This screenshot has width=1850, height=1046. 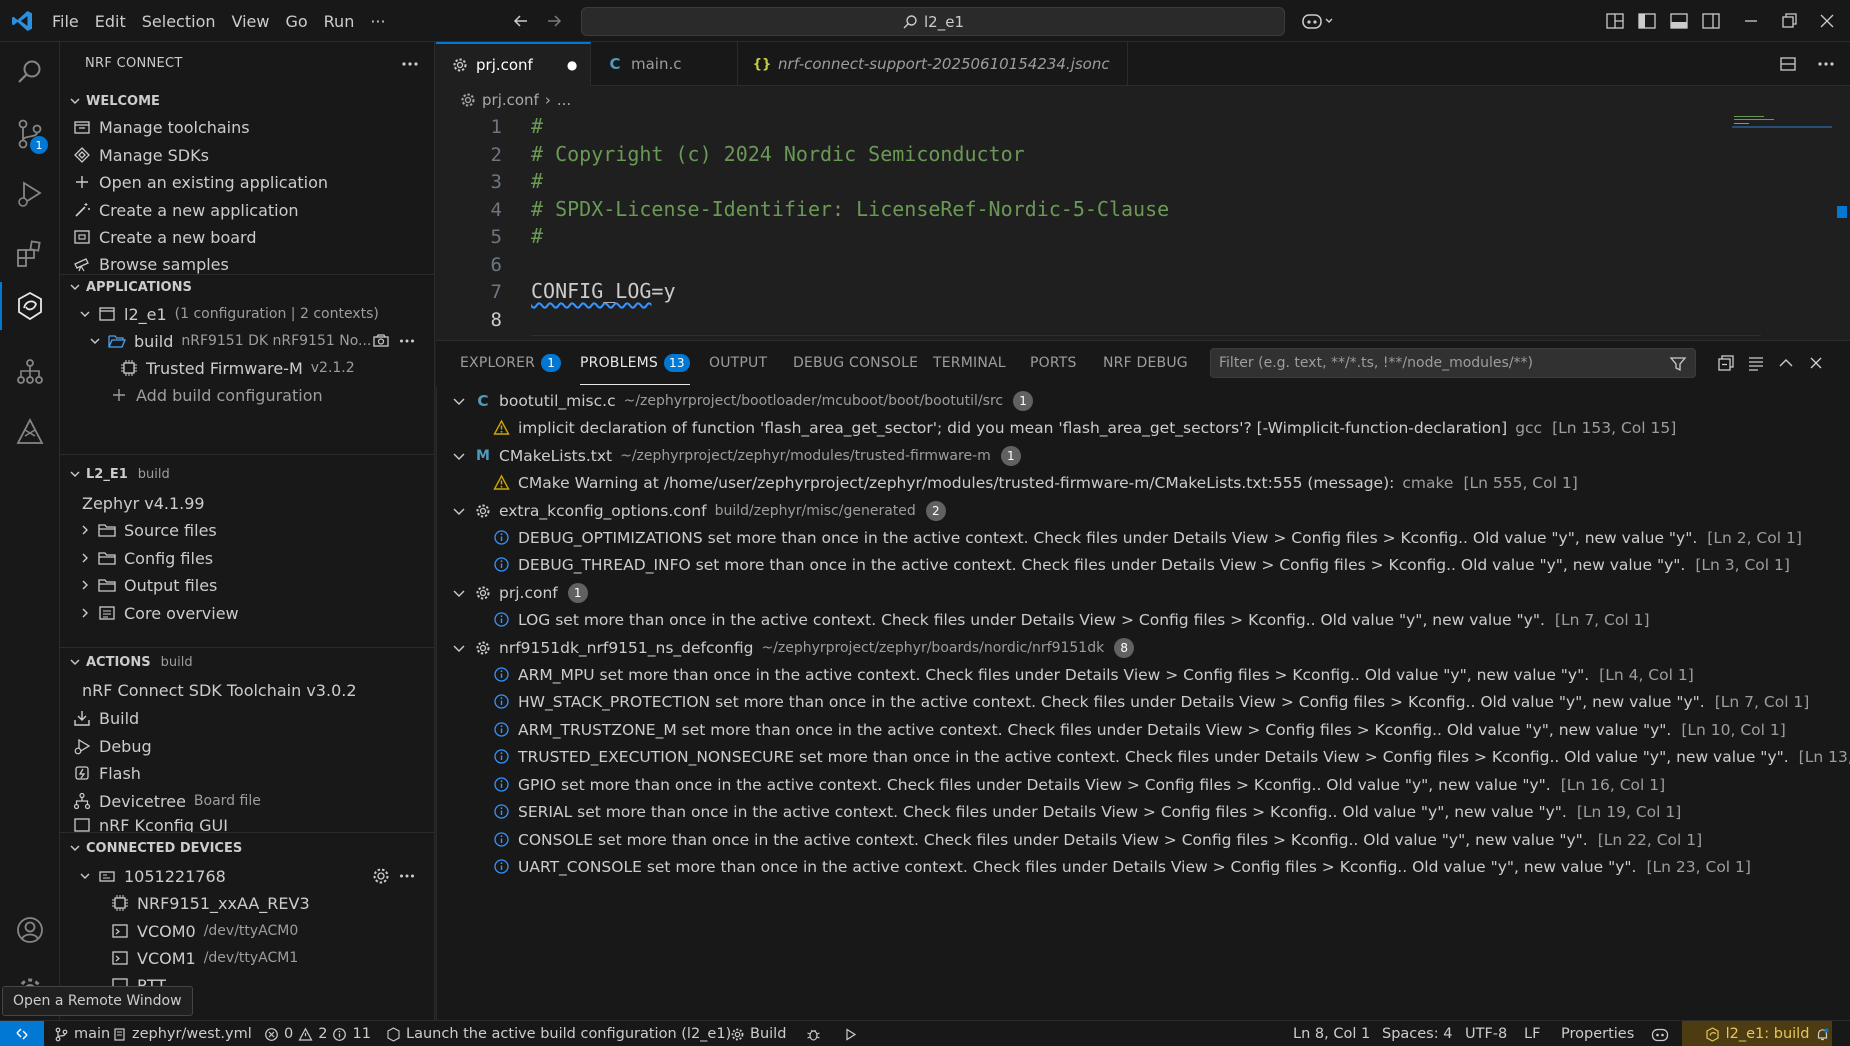 I want to click on problems-filter, so click(x=1453, y=363).